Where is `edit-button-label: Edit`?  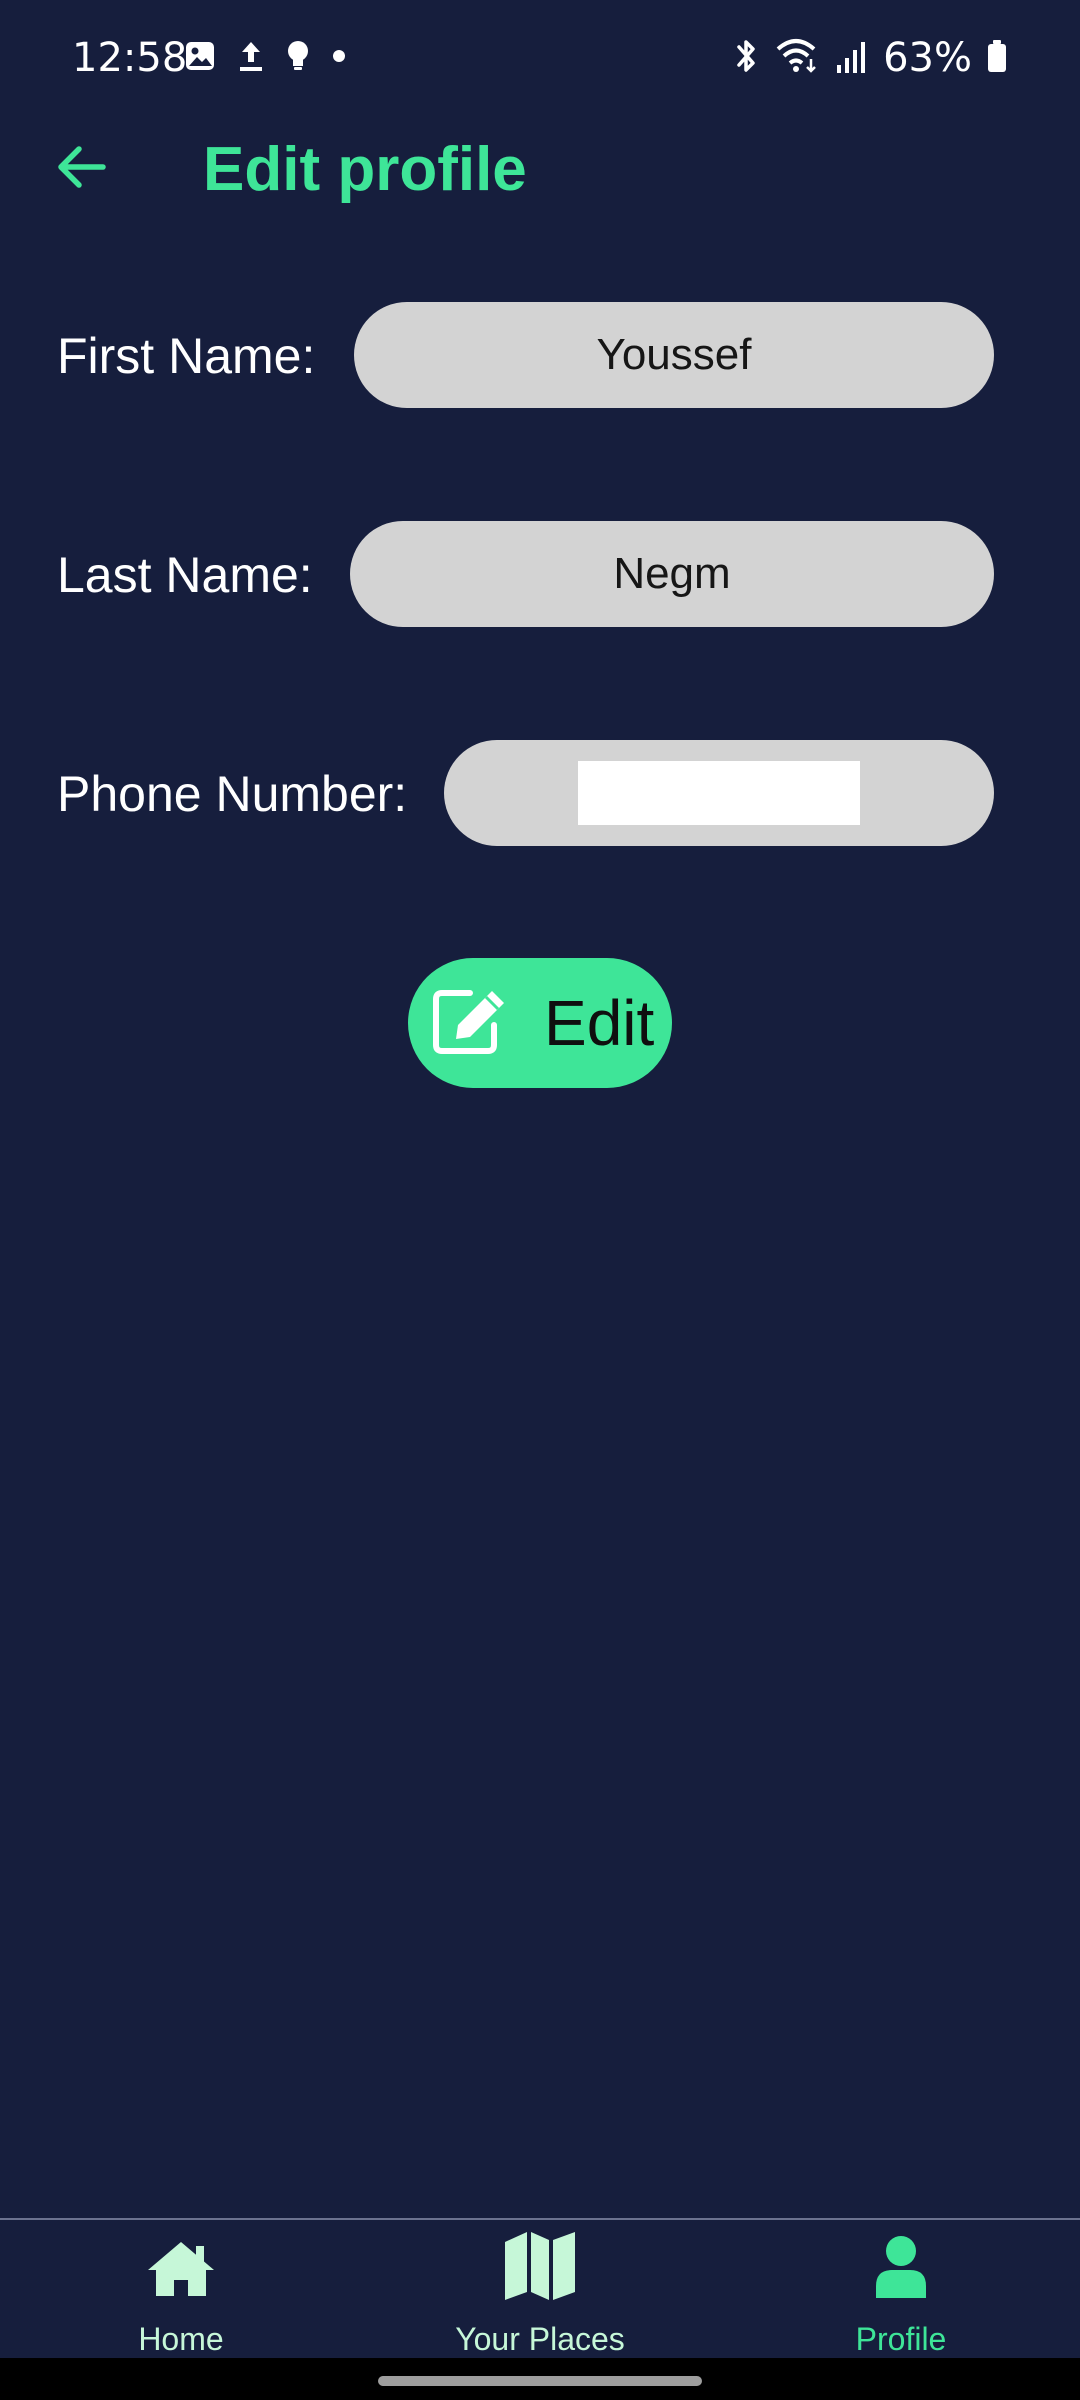 edit-button-label: Edit is located at coordinates (599, 1023).